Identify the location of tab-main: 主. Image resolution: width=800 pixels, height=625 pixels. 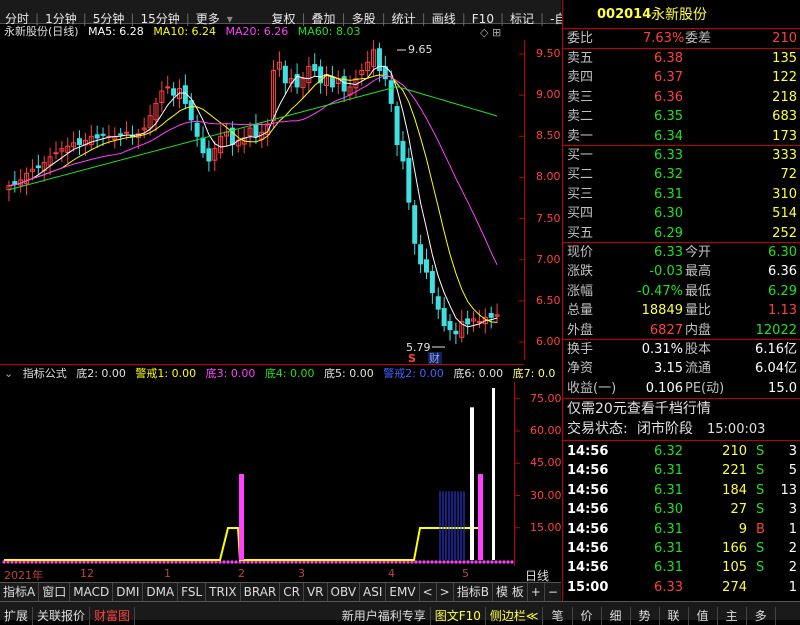
(732, 616).